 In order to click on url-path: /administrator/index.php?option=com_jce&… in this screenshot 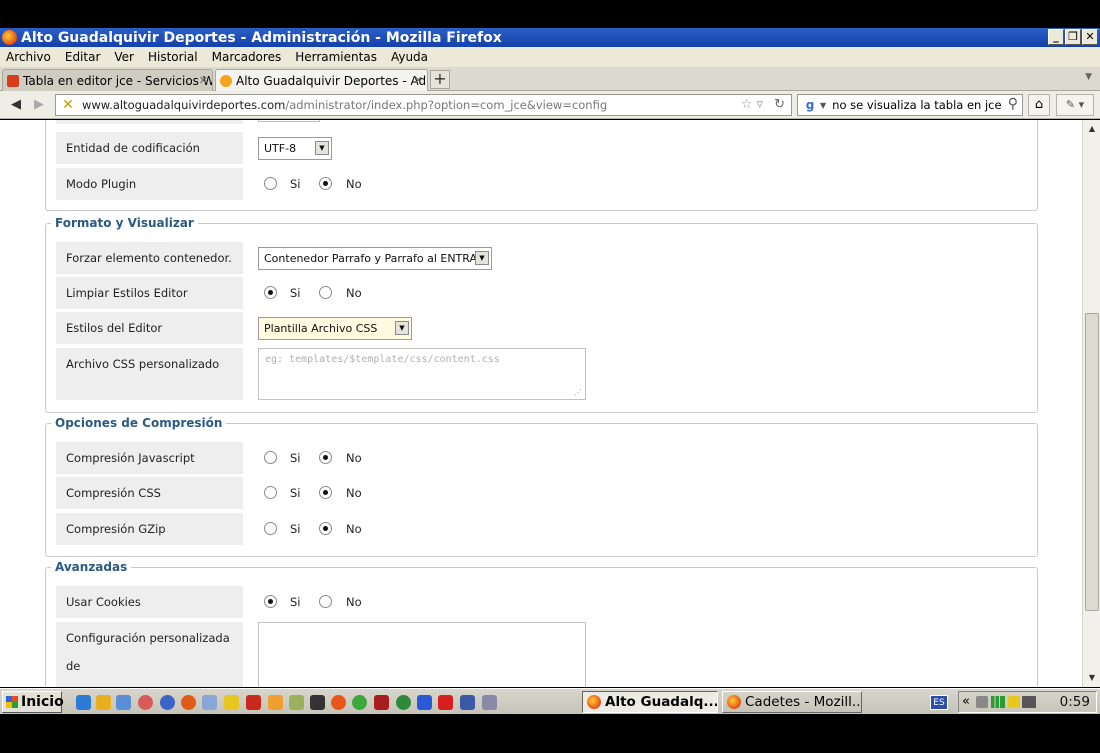, I will do `click(446, 105)`.